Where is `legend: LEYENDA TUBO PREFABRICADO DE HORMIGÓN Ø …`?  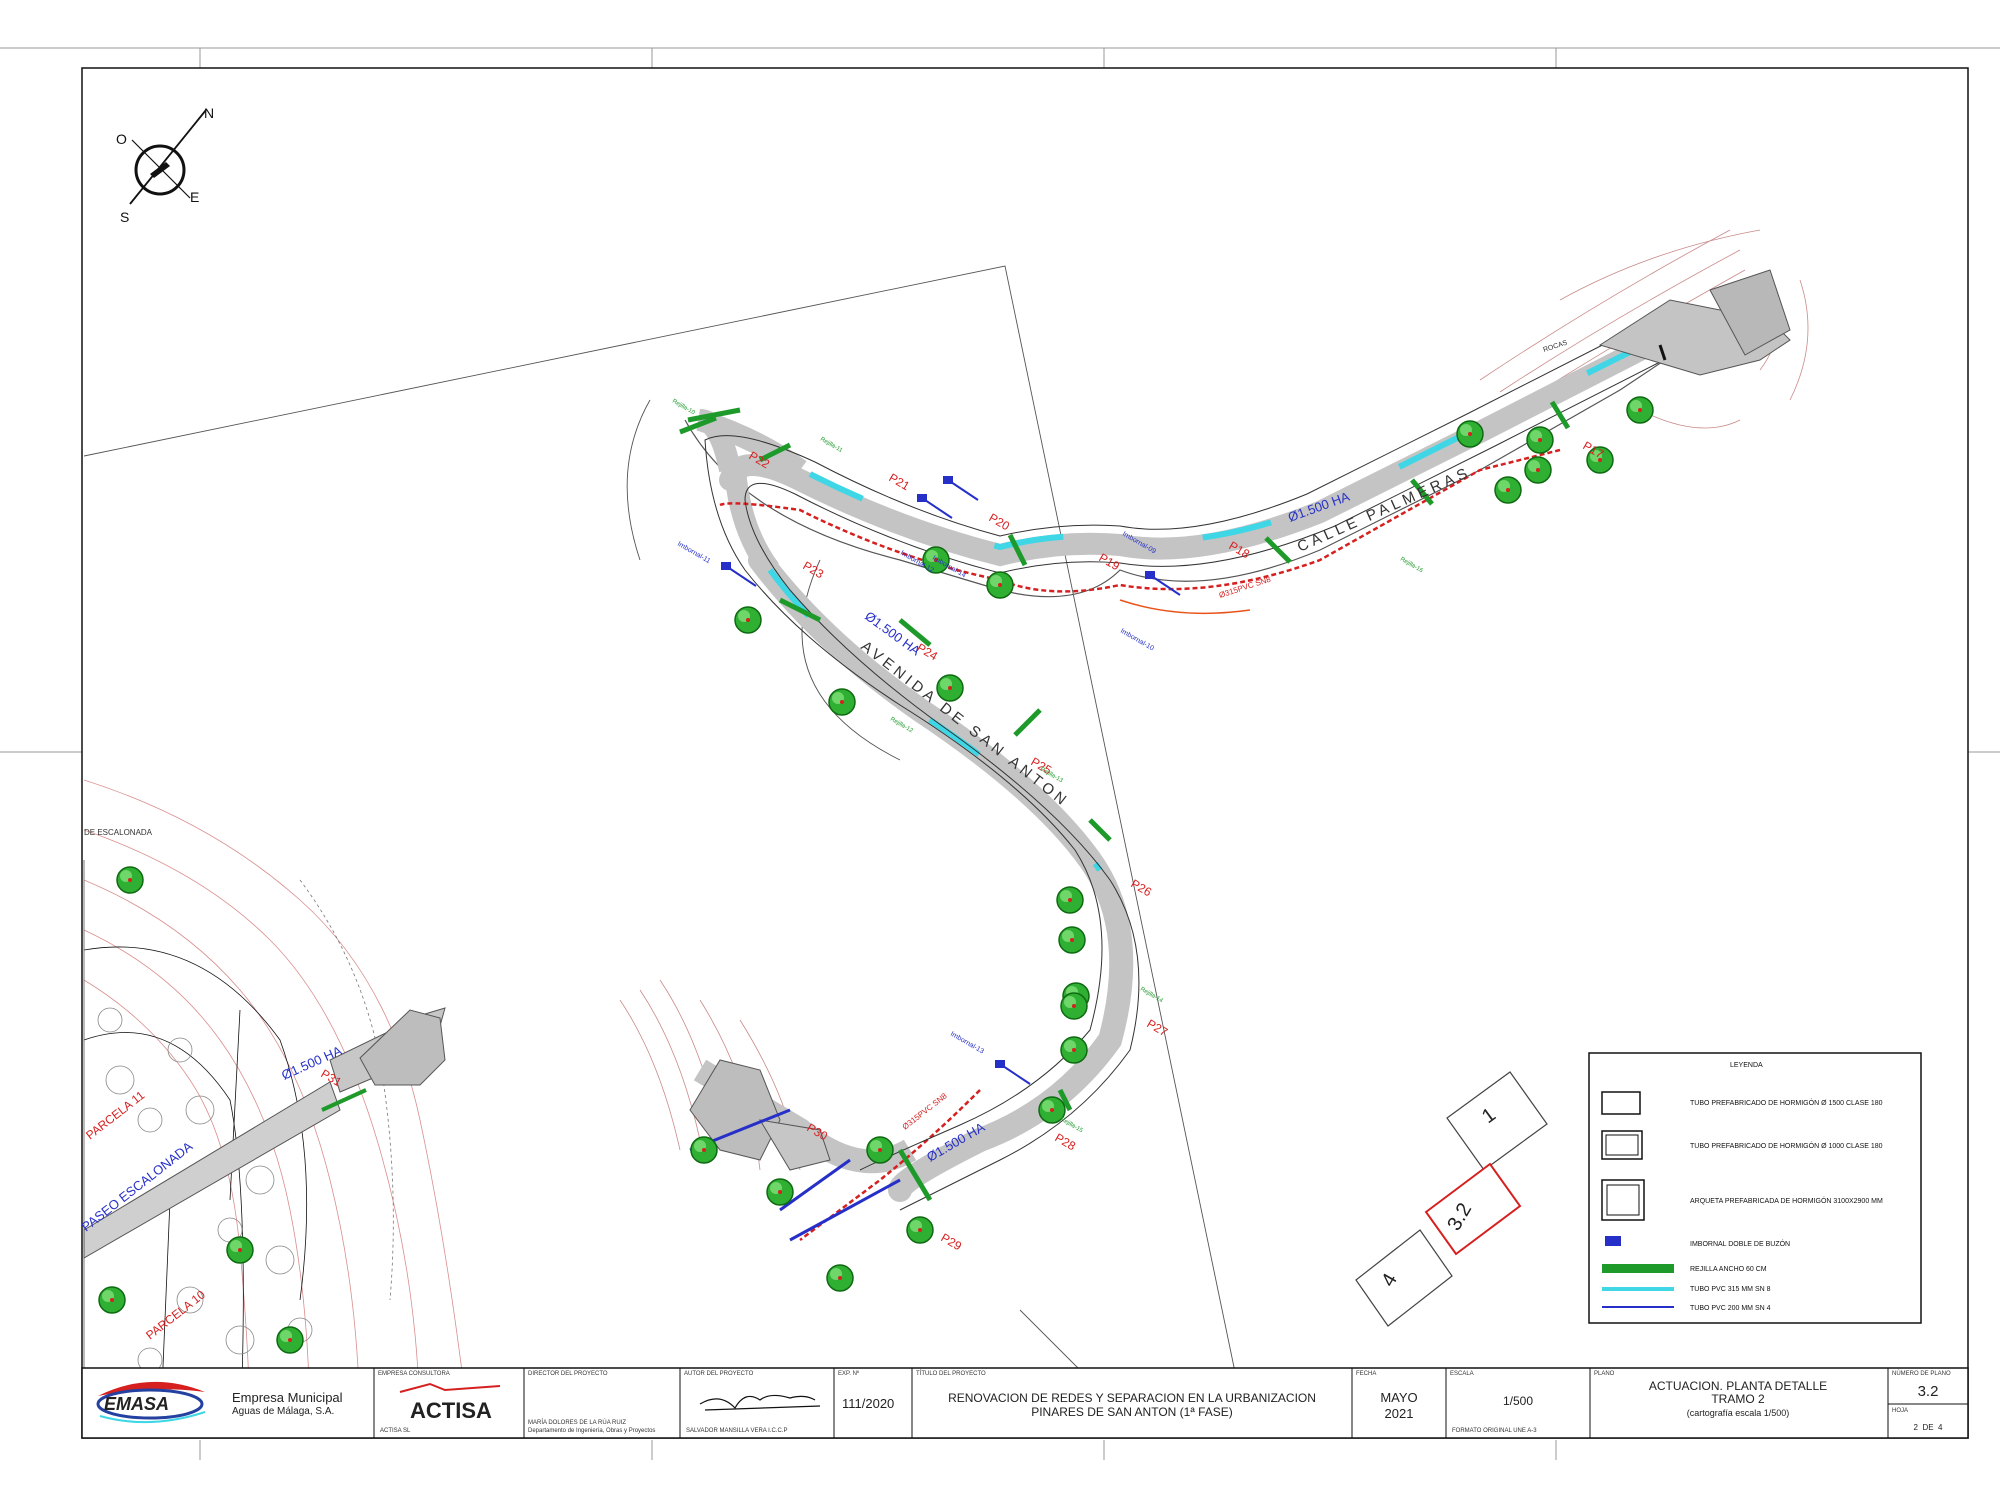 legend: LEYENDA TUBO PREFABRICADO DE HORMIGÓN Ø … is located at coordinates (1755, 1188).